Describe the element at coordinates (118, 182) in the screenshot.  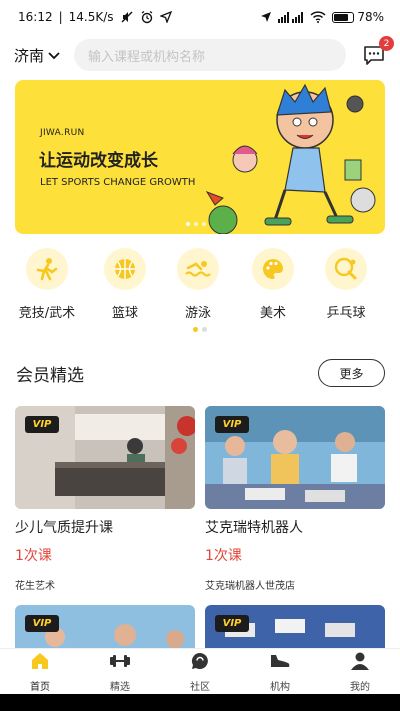
I see `banner-tagline: LET SPORTS CHANGE GROWTH` at that location.